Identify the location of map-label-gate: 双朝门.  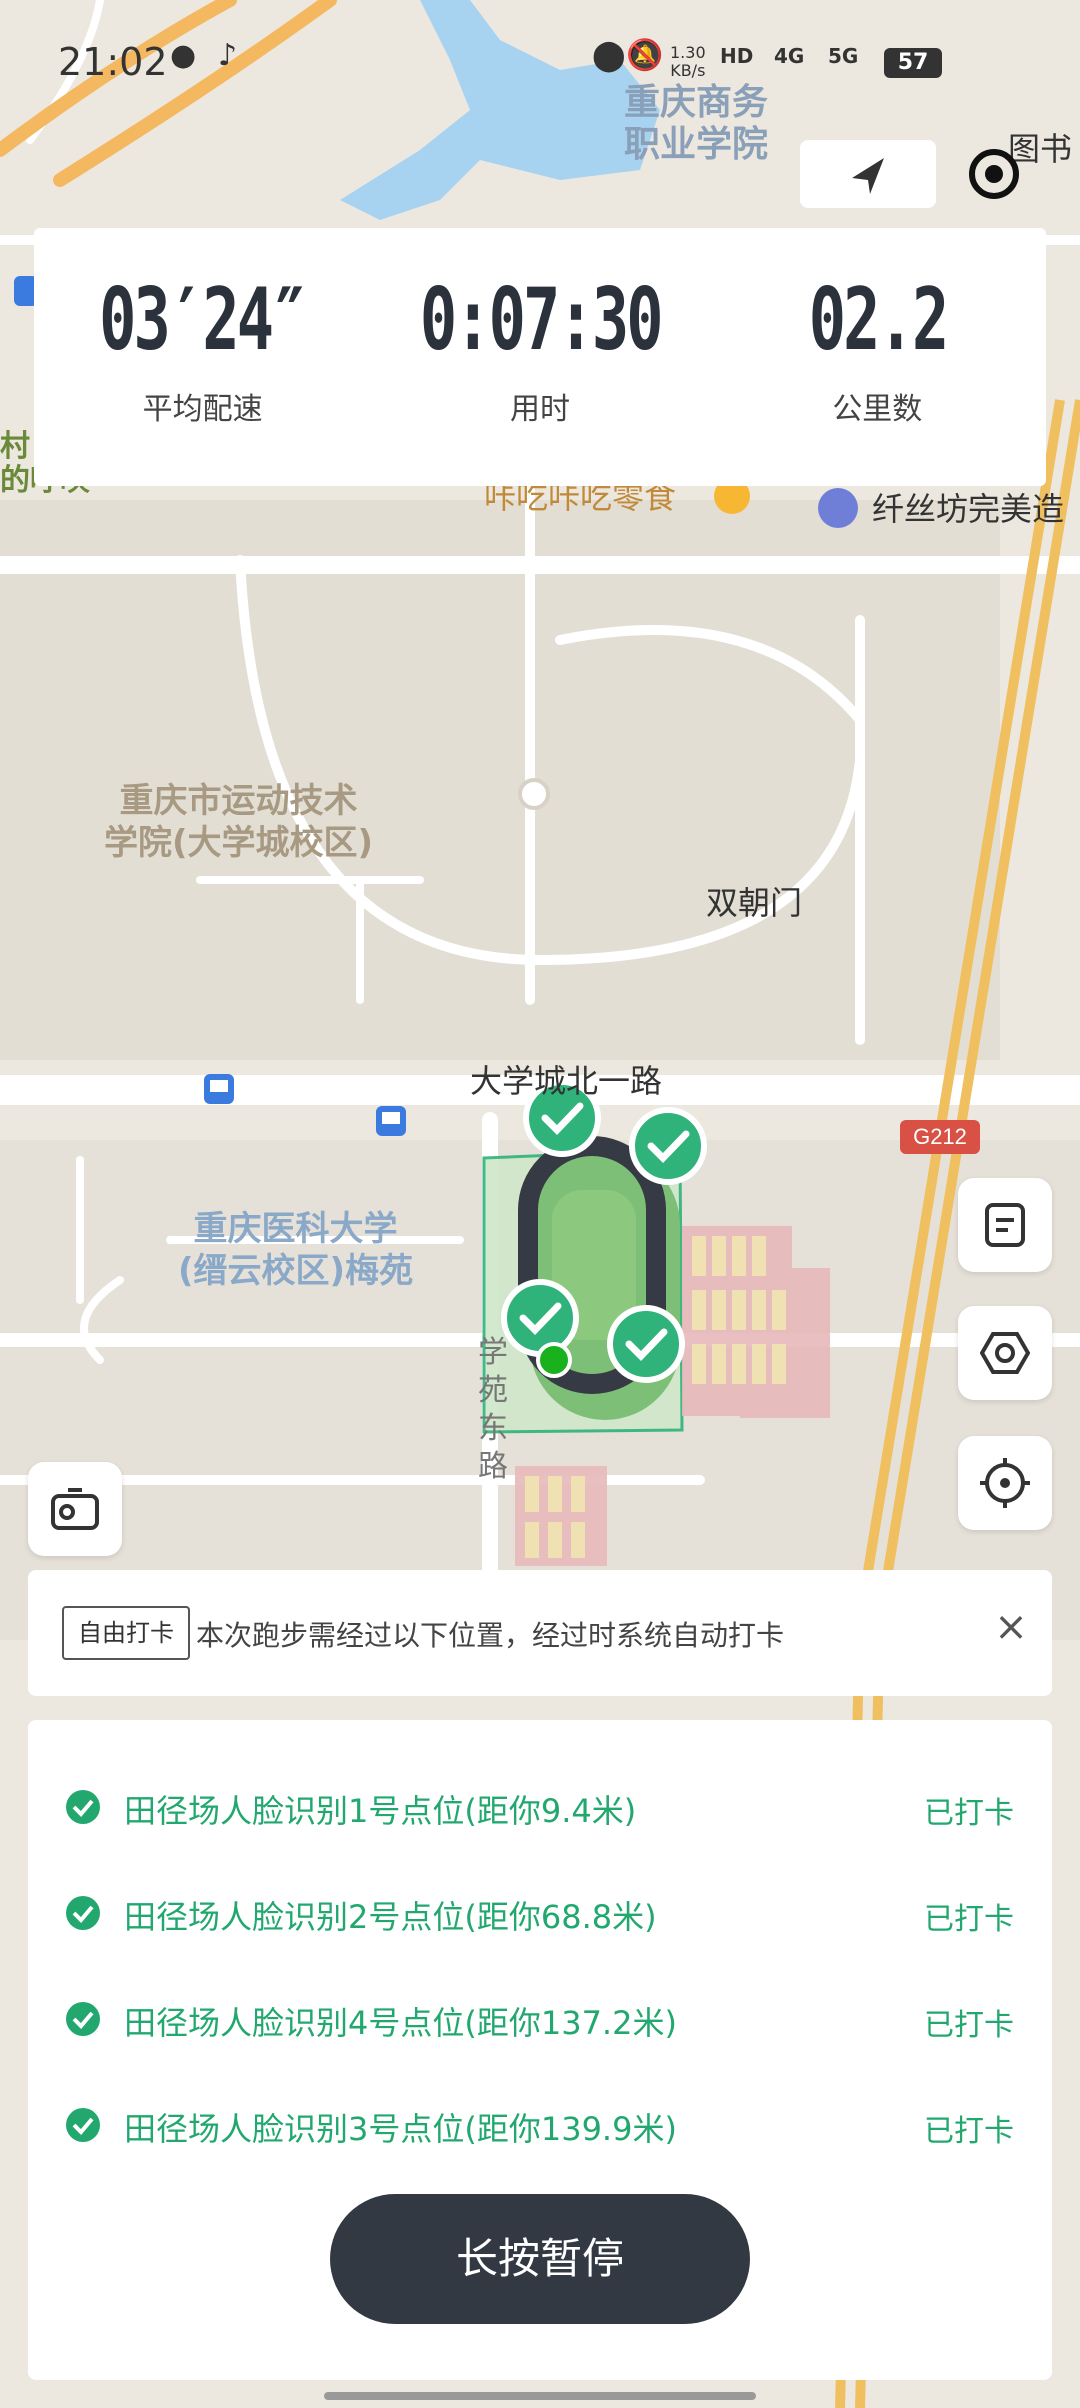
(754, 903).